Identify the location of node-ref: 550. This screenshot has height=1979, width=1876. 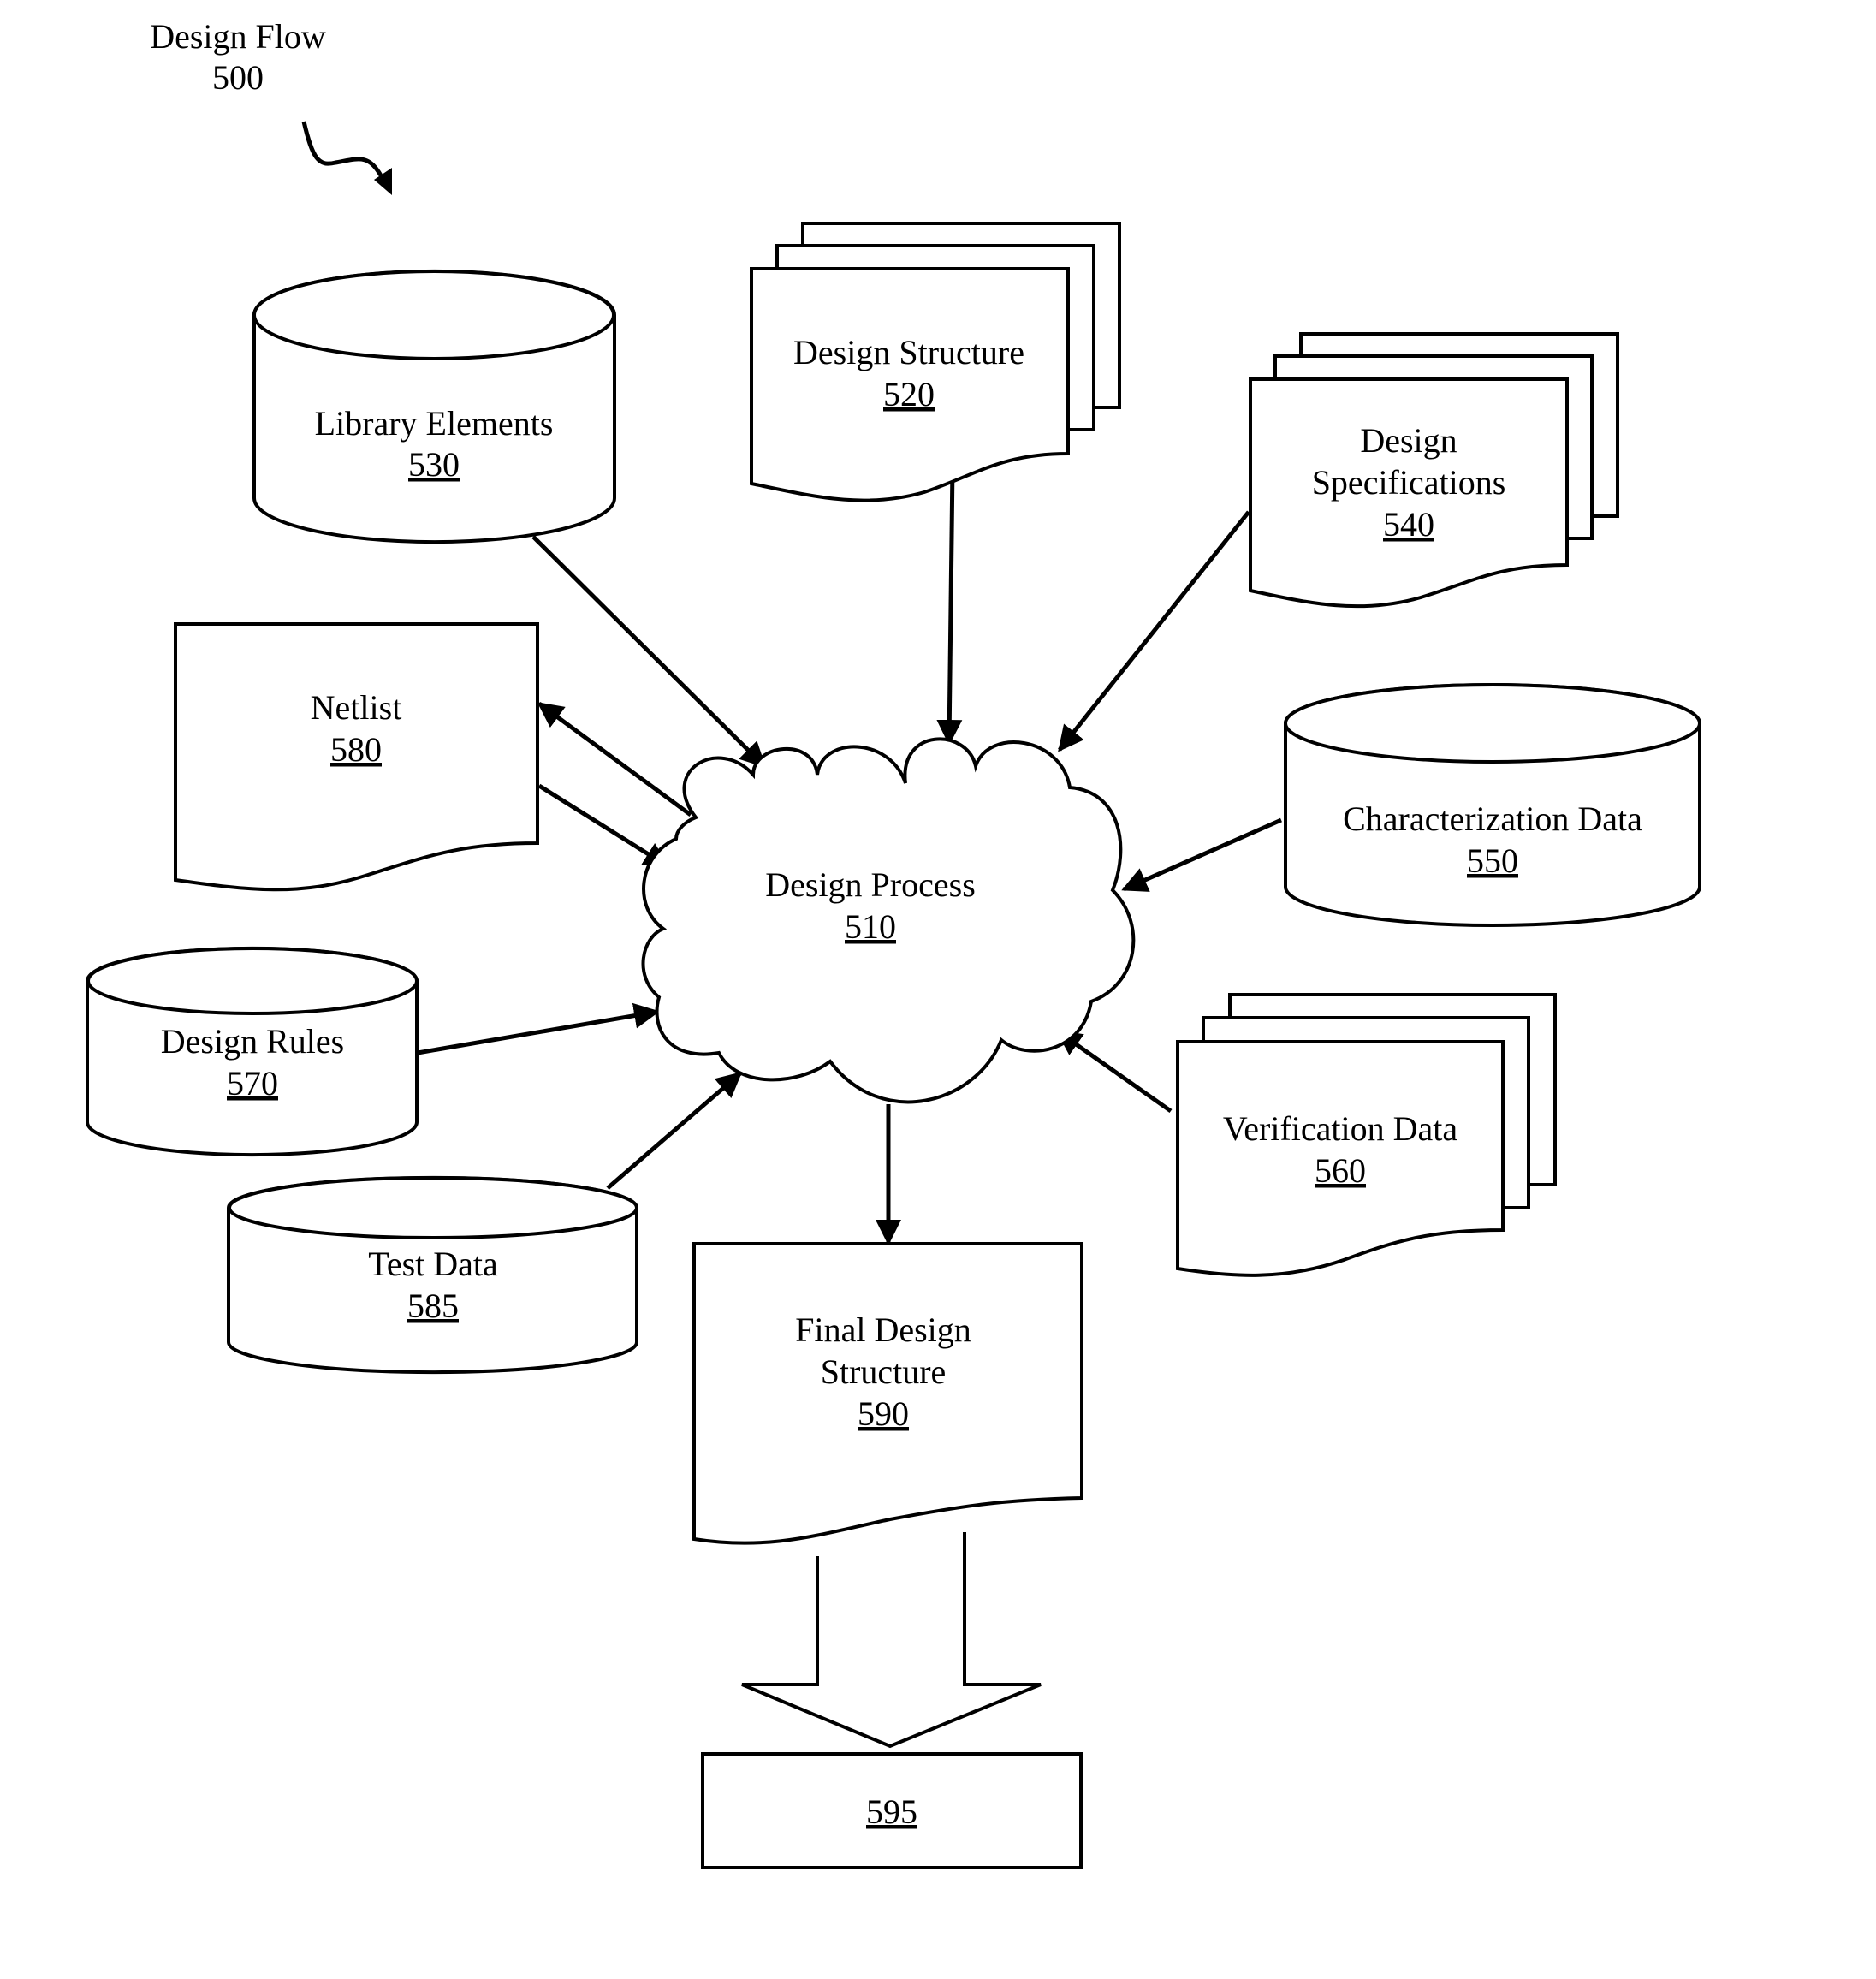
(1492, 860).